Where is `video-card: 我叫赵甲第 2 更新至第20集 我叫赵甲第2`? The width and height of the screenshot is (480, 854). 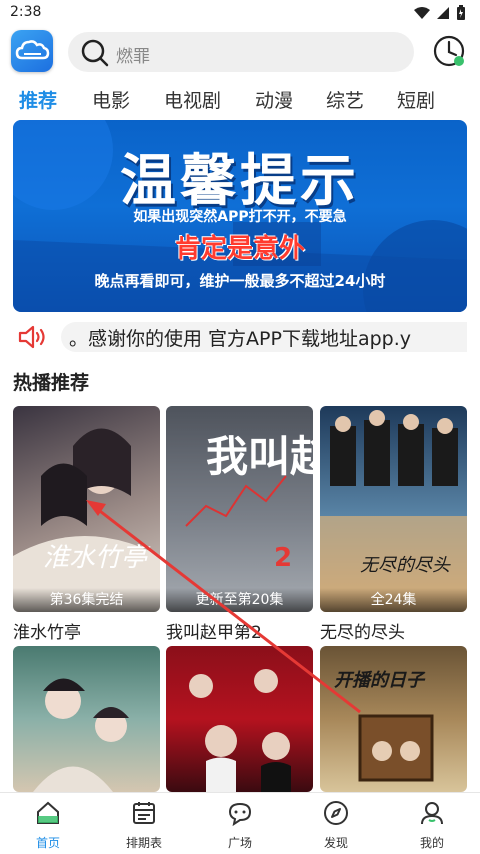
video-card: 我叫赵甲第 2 更新至第20集 我叫赵甲第2 is located at coordinates (239, 524).